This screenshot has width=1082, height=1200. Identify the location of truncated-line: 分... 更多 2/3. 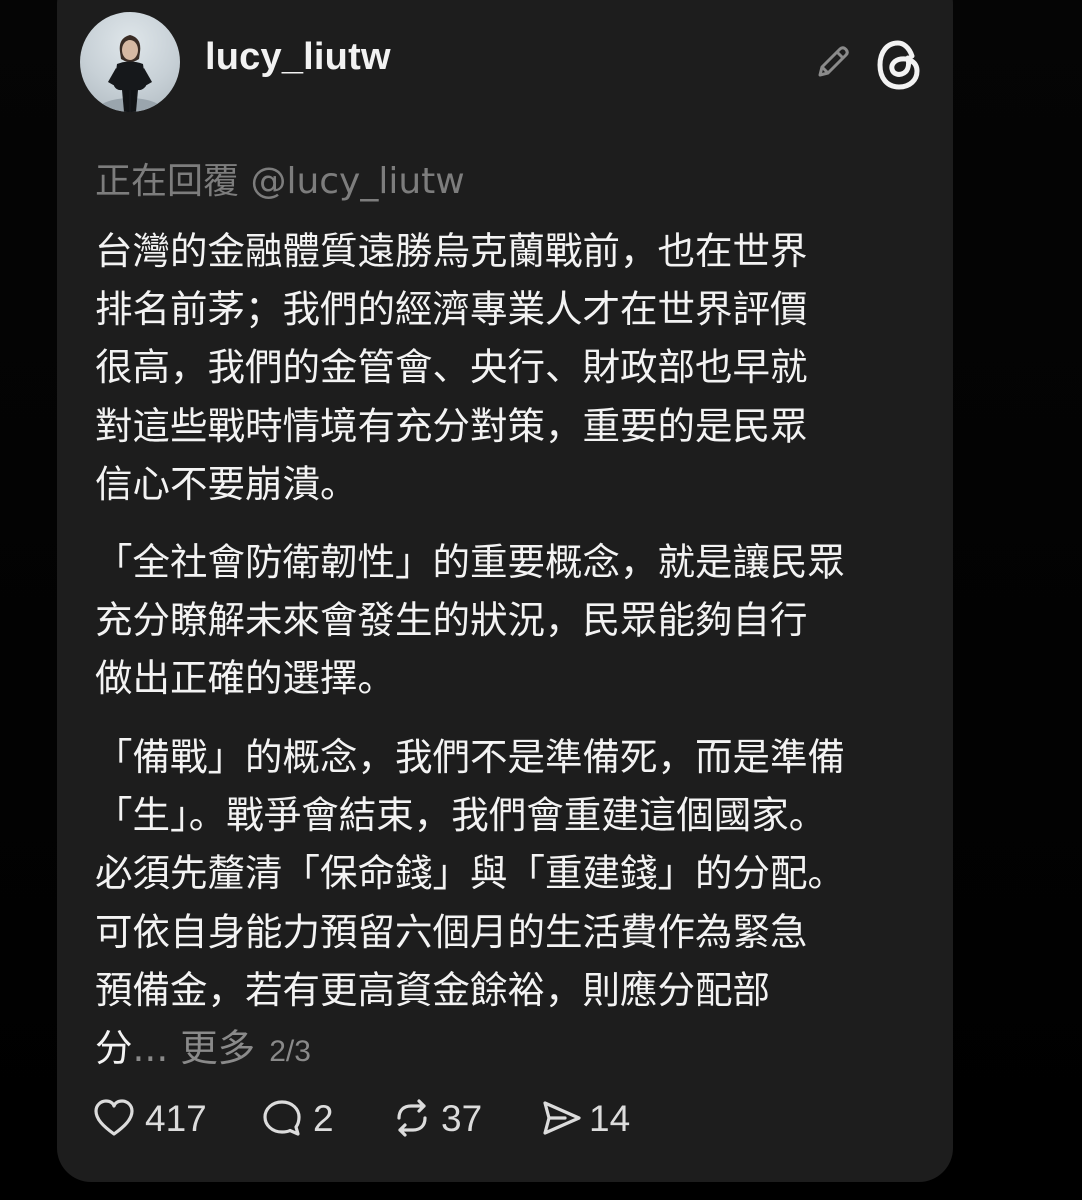
(470, 1050).